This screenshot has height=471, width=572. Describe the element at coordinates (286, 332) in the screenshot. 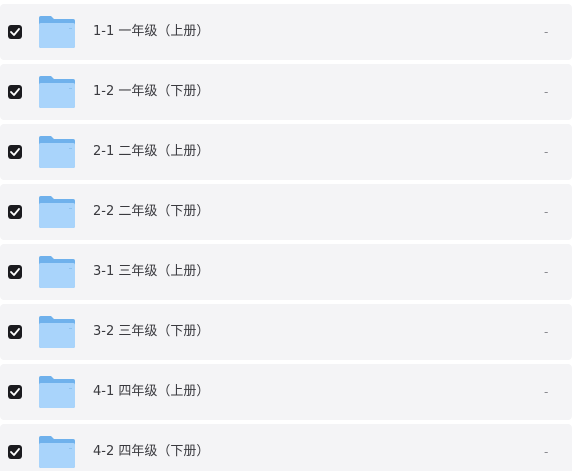

I see `list-item: 3-2 三年级（下册） -` at that location.